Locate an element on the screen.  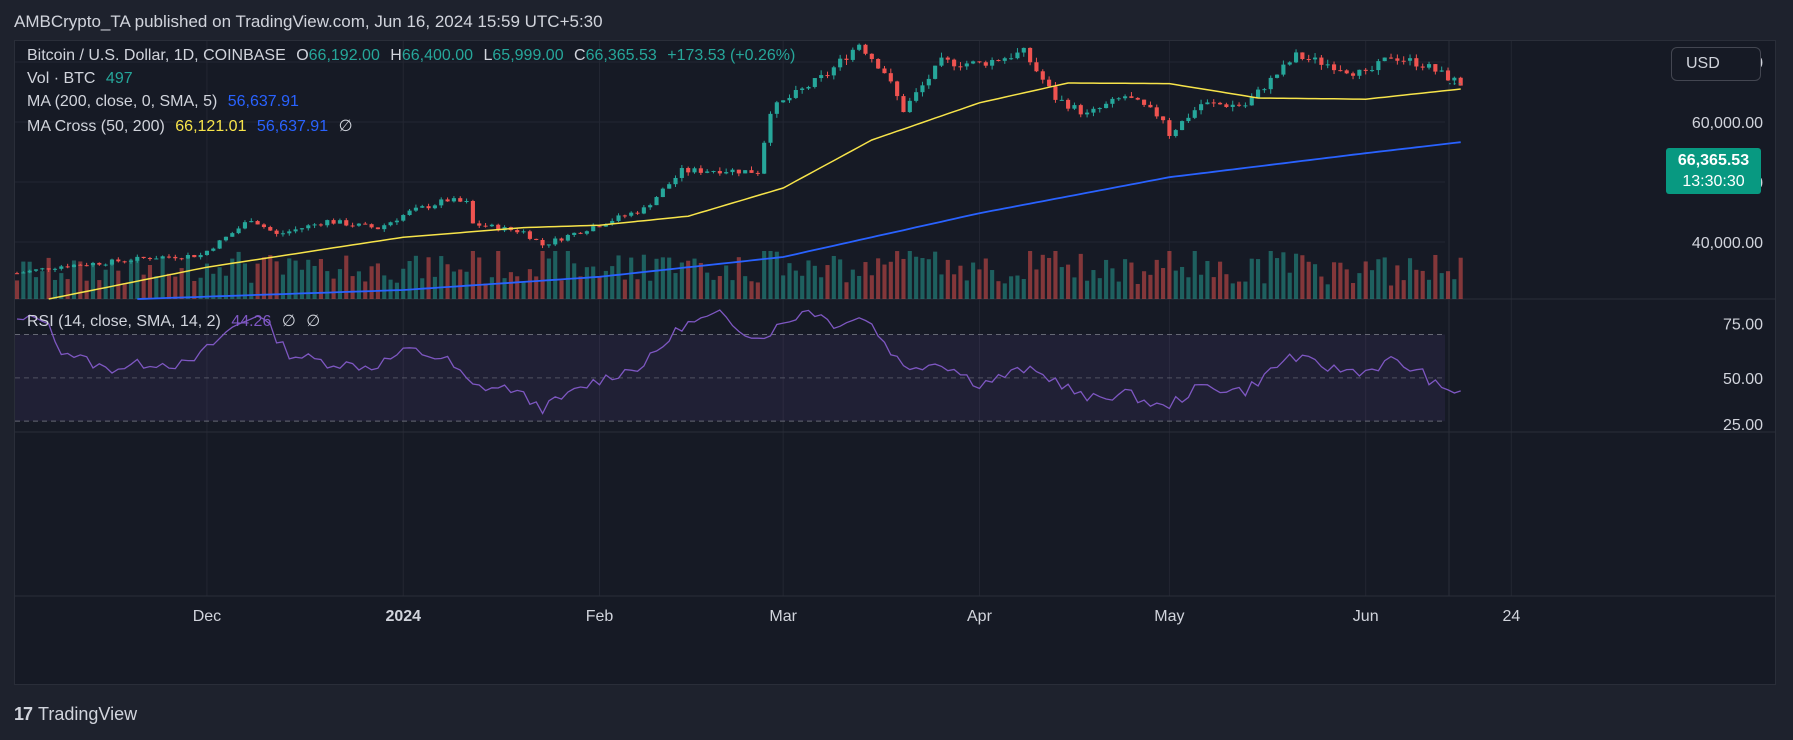
rsi-legend: RSI (14, close, SMA, 14, 2) 44.26 ∅ ∅ is located at coordinates (173, 321).